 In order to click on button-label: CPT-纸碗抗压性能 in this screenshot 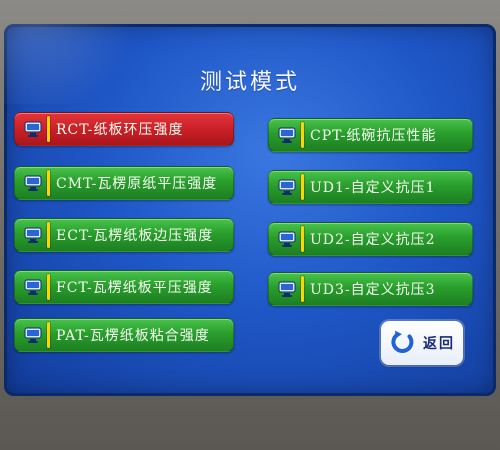, I will do `click(373, 136)`.